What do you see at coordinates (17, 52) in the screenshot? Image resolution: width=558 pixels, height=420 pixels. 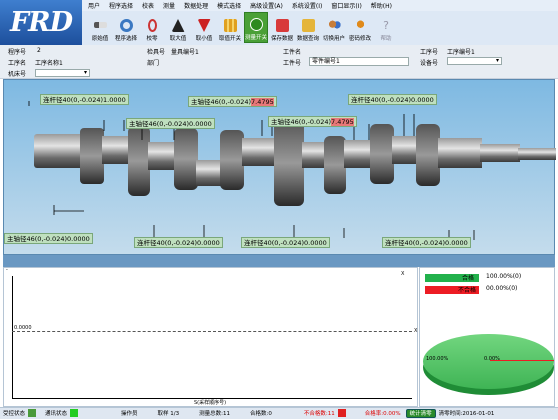 I see `program-no-label: 程序号` at bounding box center [17, 52].